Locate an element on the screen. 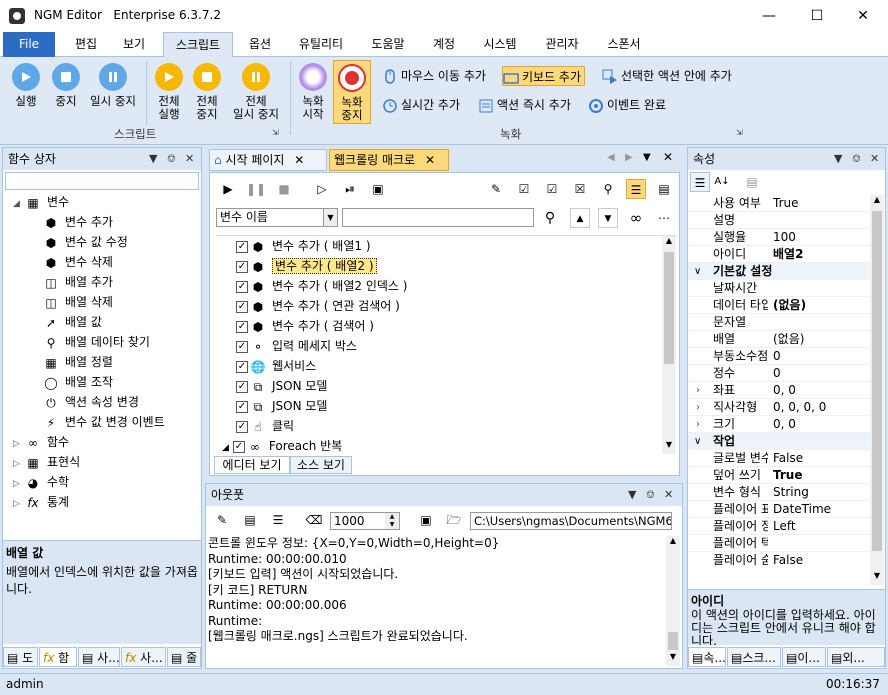 The height and width of the screenshot is (695, 888). property-row: 플레이어 텍스트 is located at coordinates (779, 543).